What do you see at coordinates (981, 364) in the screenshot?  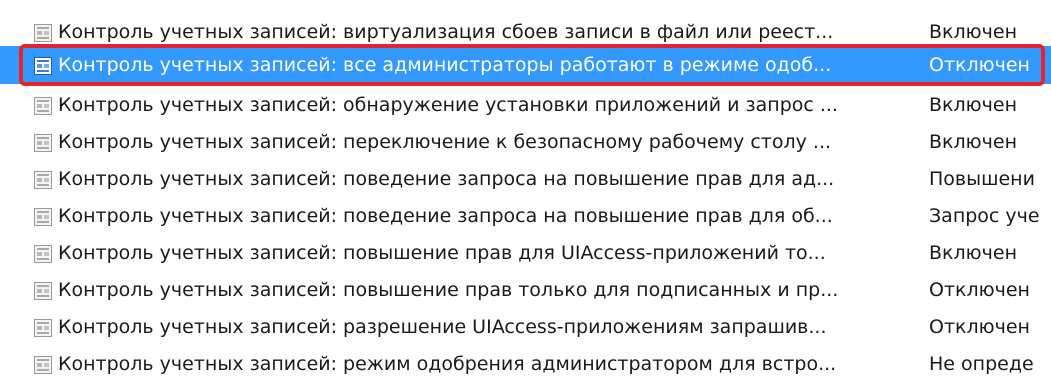 I see `security-setting: Не опреде` at bounding box center [981, 364].